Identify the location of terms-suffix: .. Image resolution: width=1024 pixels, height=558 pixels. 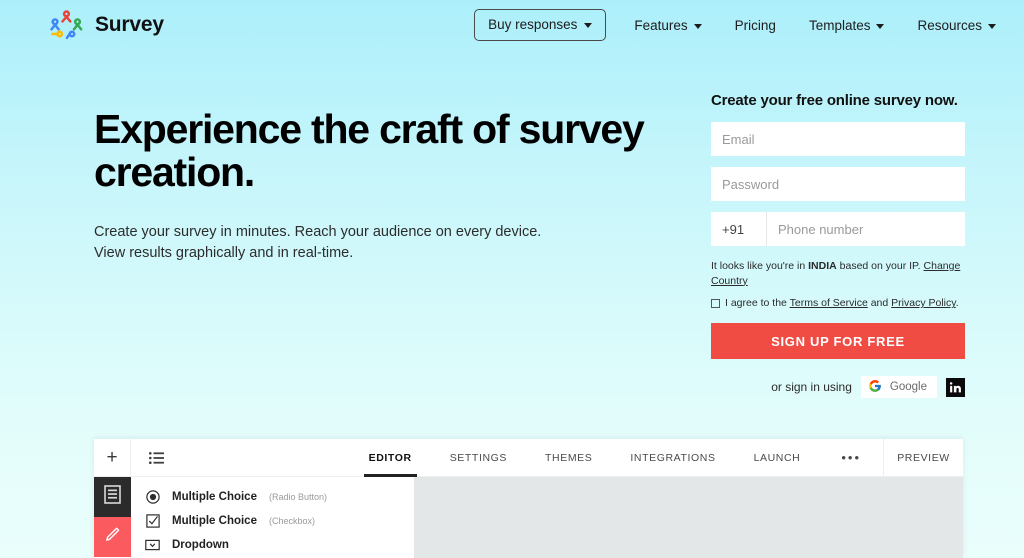
(957, 303).